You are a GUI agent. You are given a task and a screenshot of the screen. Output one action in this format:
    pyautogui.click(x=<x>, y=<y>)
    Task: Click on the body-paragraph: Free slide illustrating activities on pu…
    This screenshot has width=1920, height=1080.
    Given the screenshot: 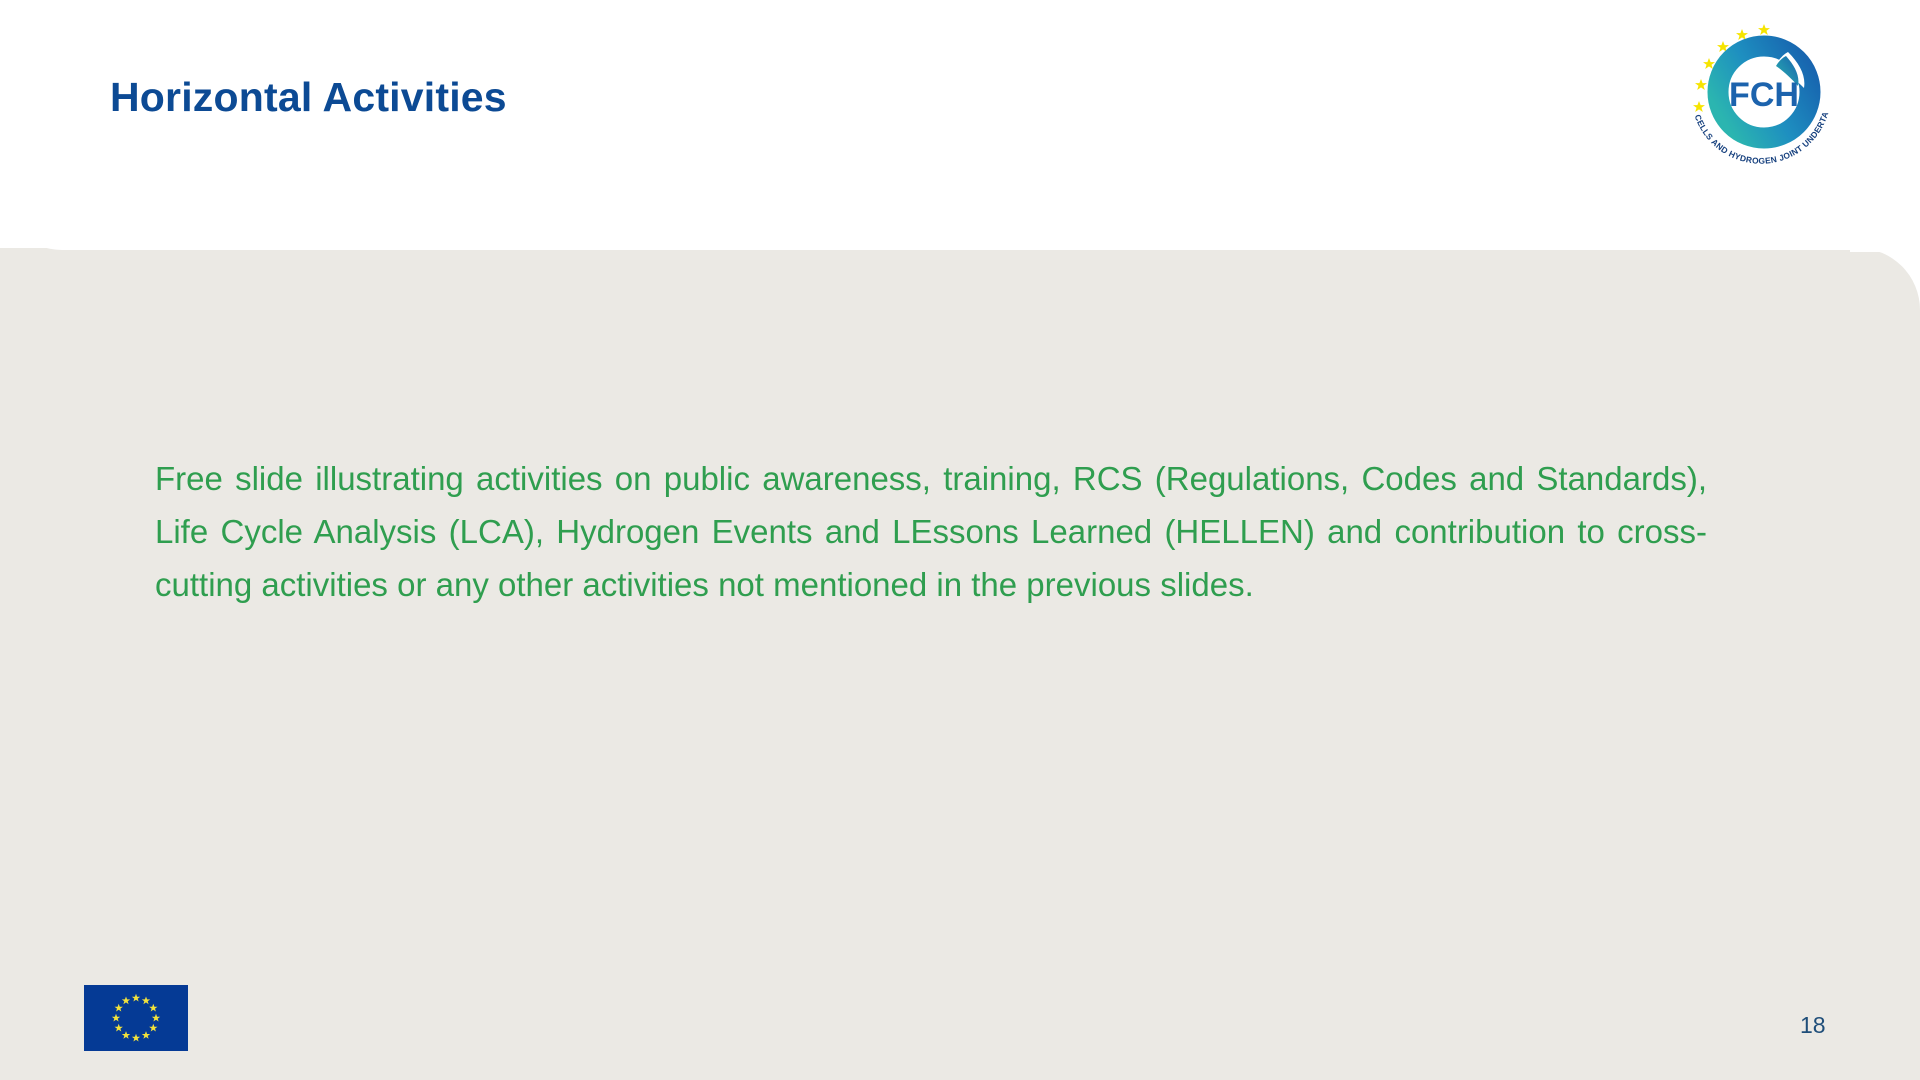 What is the action you would take?
    pyautogui.click(x=931, y=531)
    